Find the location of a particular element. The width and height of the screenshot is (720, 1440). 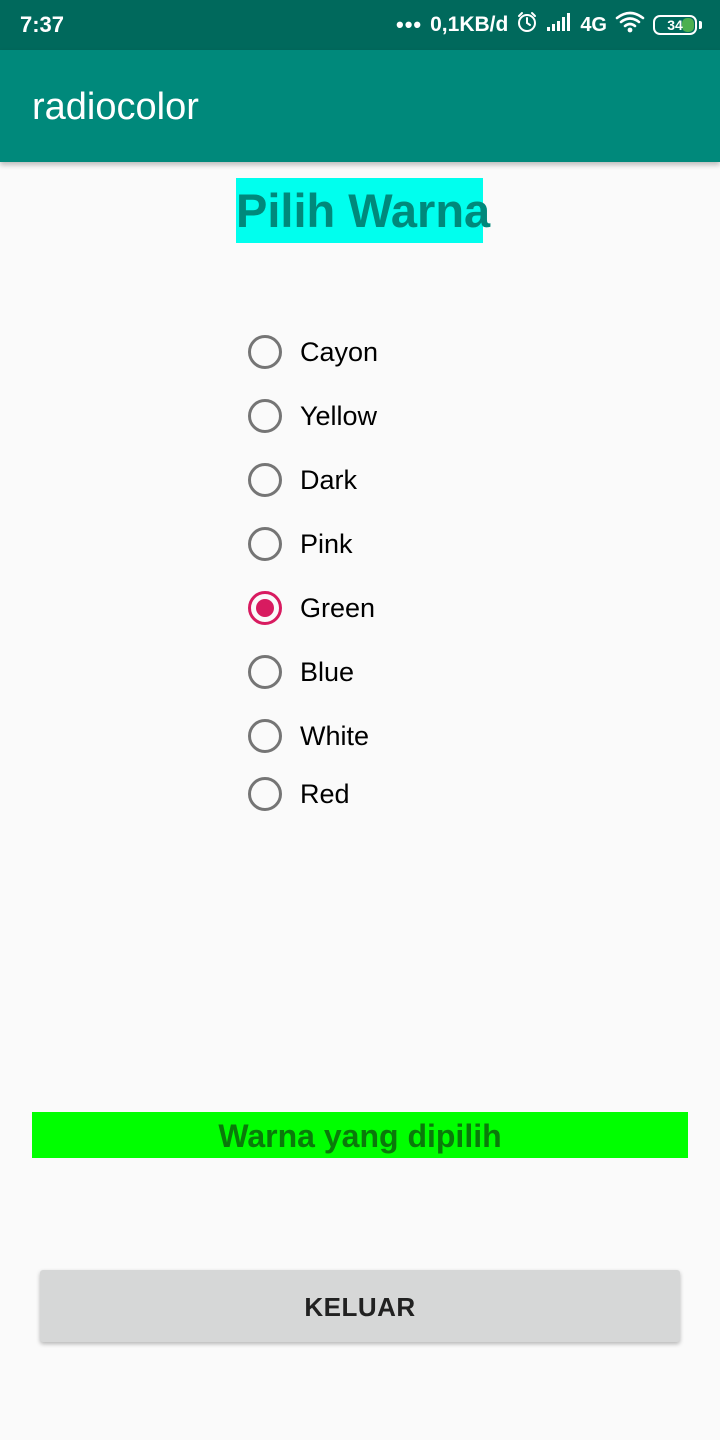

battery-tip is located at coordinates (700, 25).